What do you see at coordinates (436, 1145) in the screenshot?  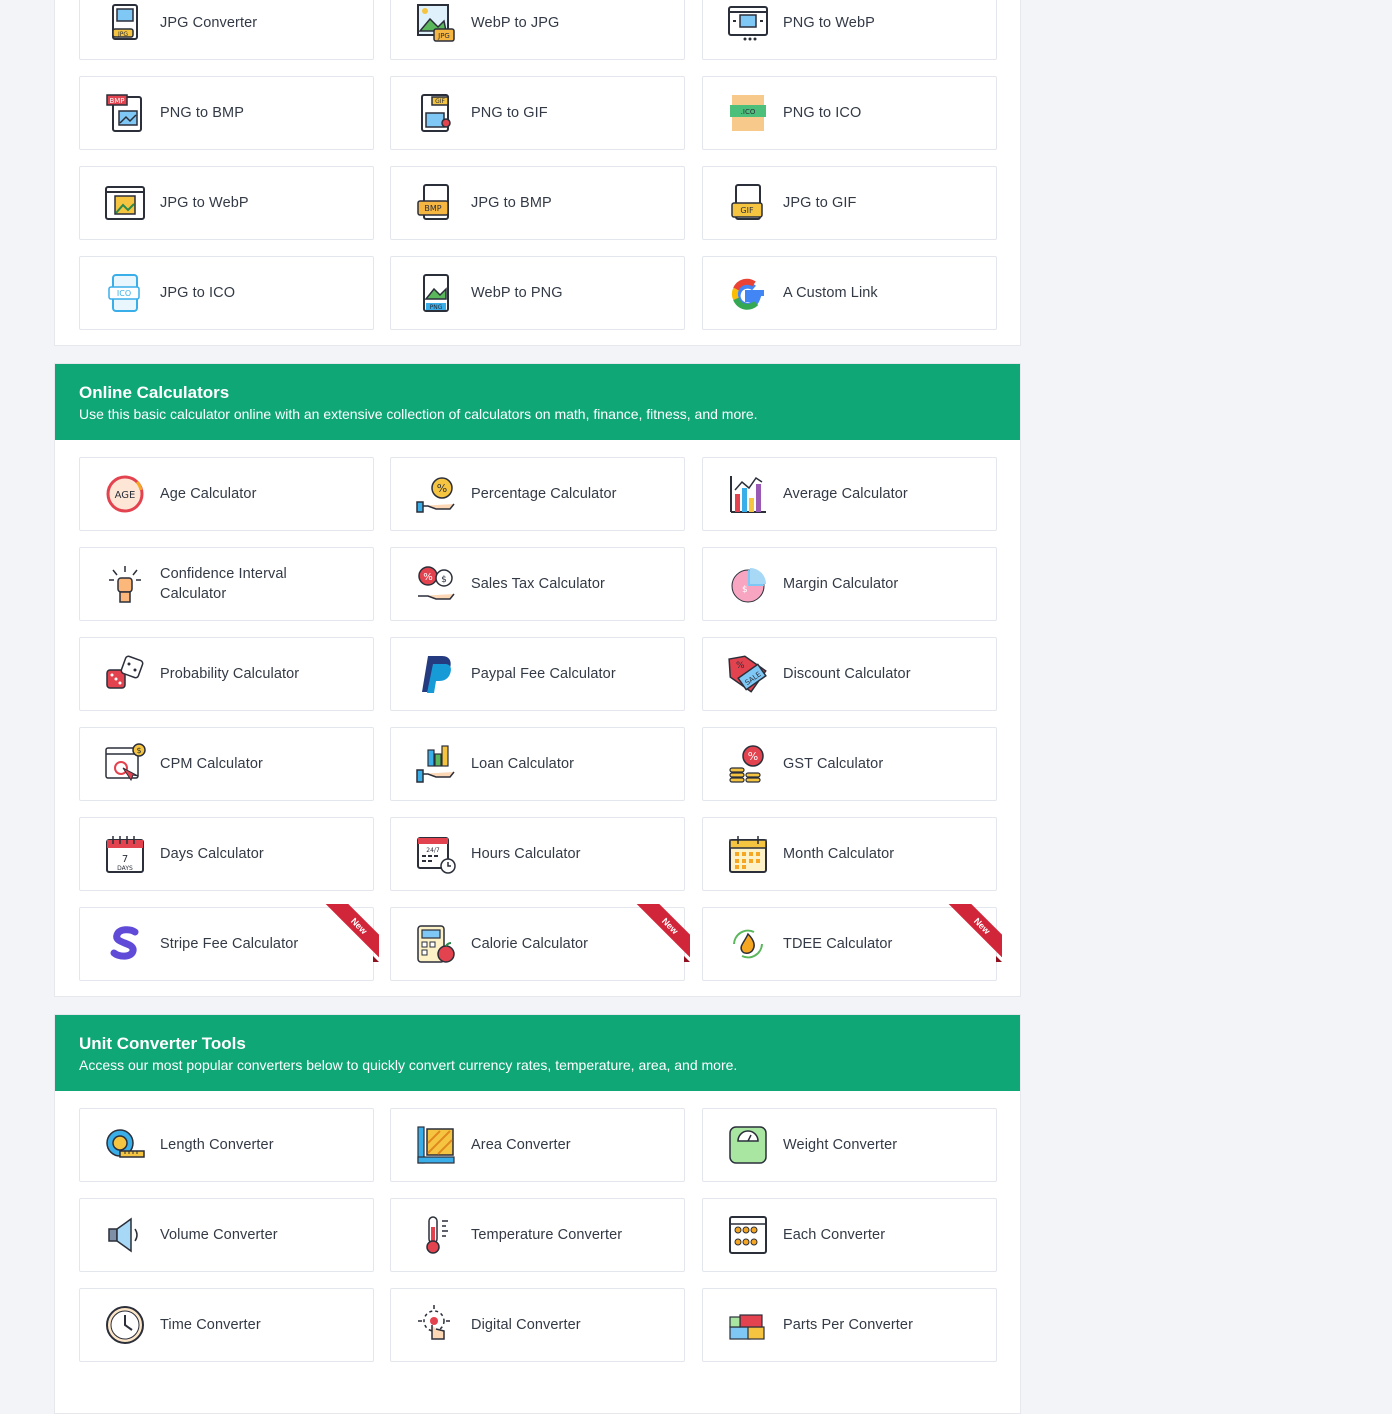 I see `area-ruler-icon` at bounding box center [436, 1145].